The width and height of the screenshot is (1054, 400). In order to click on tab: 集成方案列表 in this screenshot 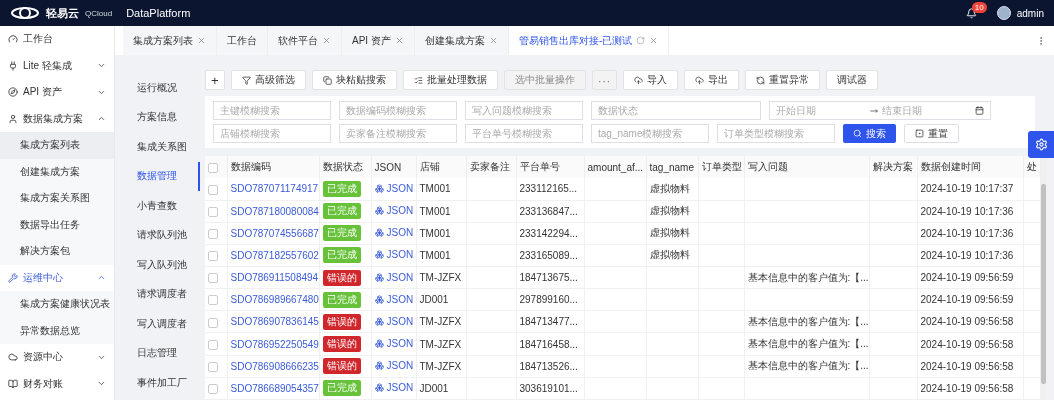, I will do `click(170, 40)`.